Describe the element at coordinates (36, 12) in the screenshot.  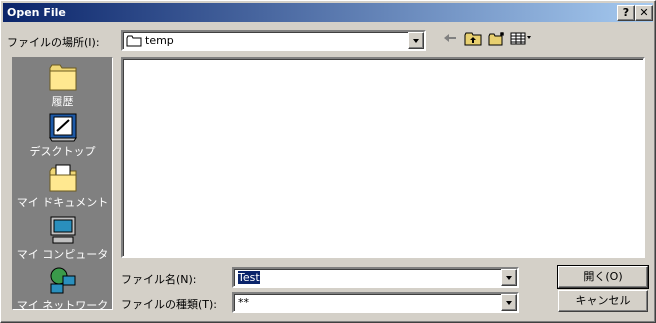
I see `window-title: Open File` at that location.